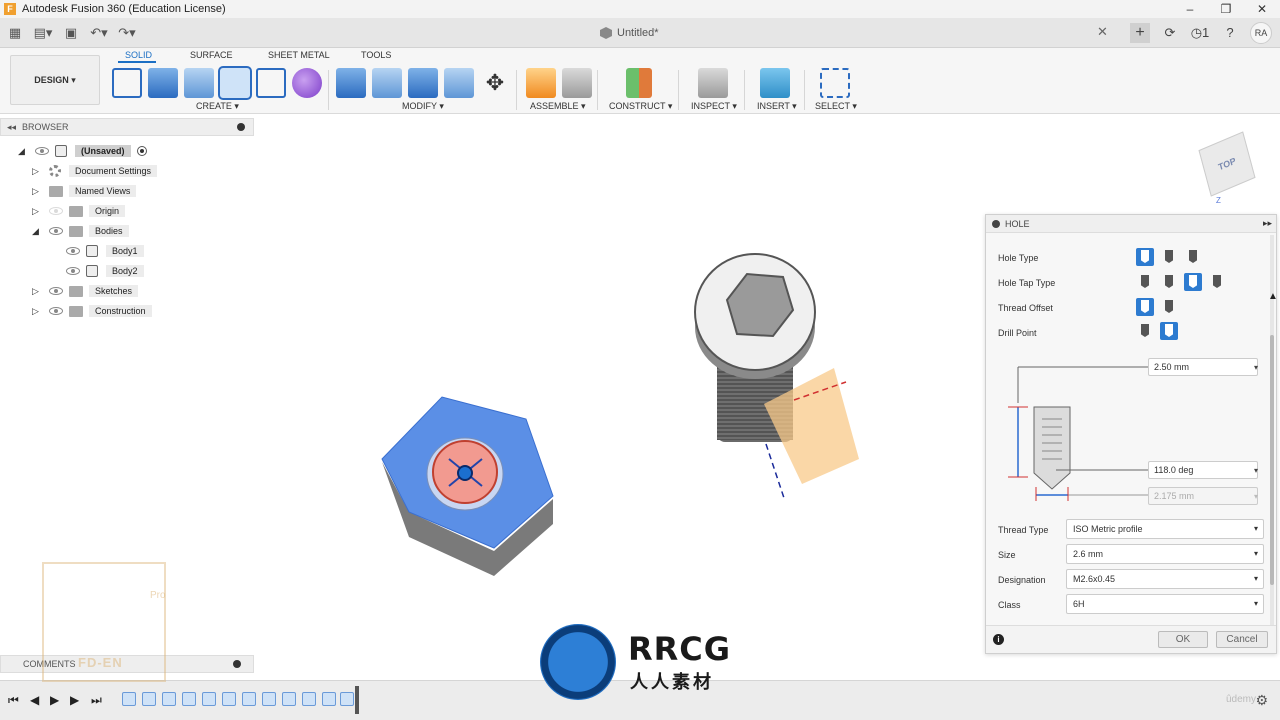 This screenshot has height=720, width=1280. I want to click on move-icon: ✥, so click(495, 83).